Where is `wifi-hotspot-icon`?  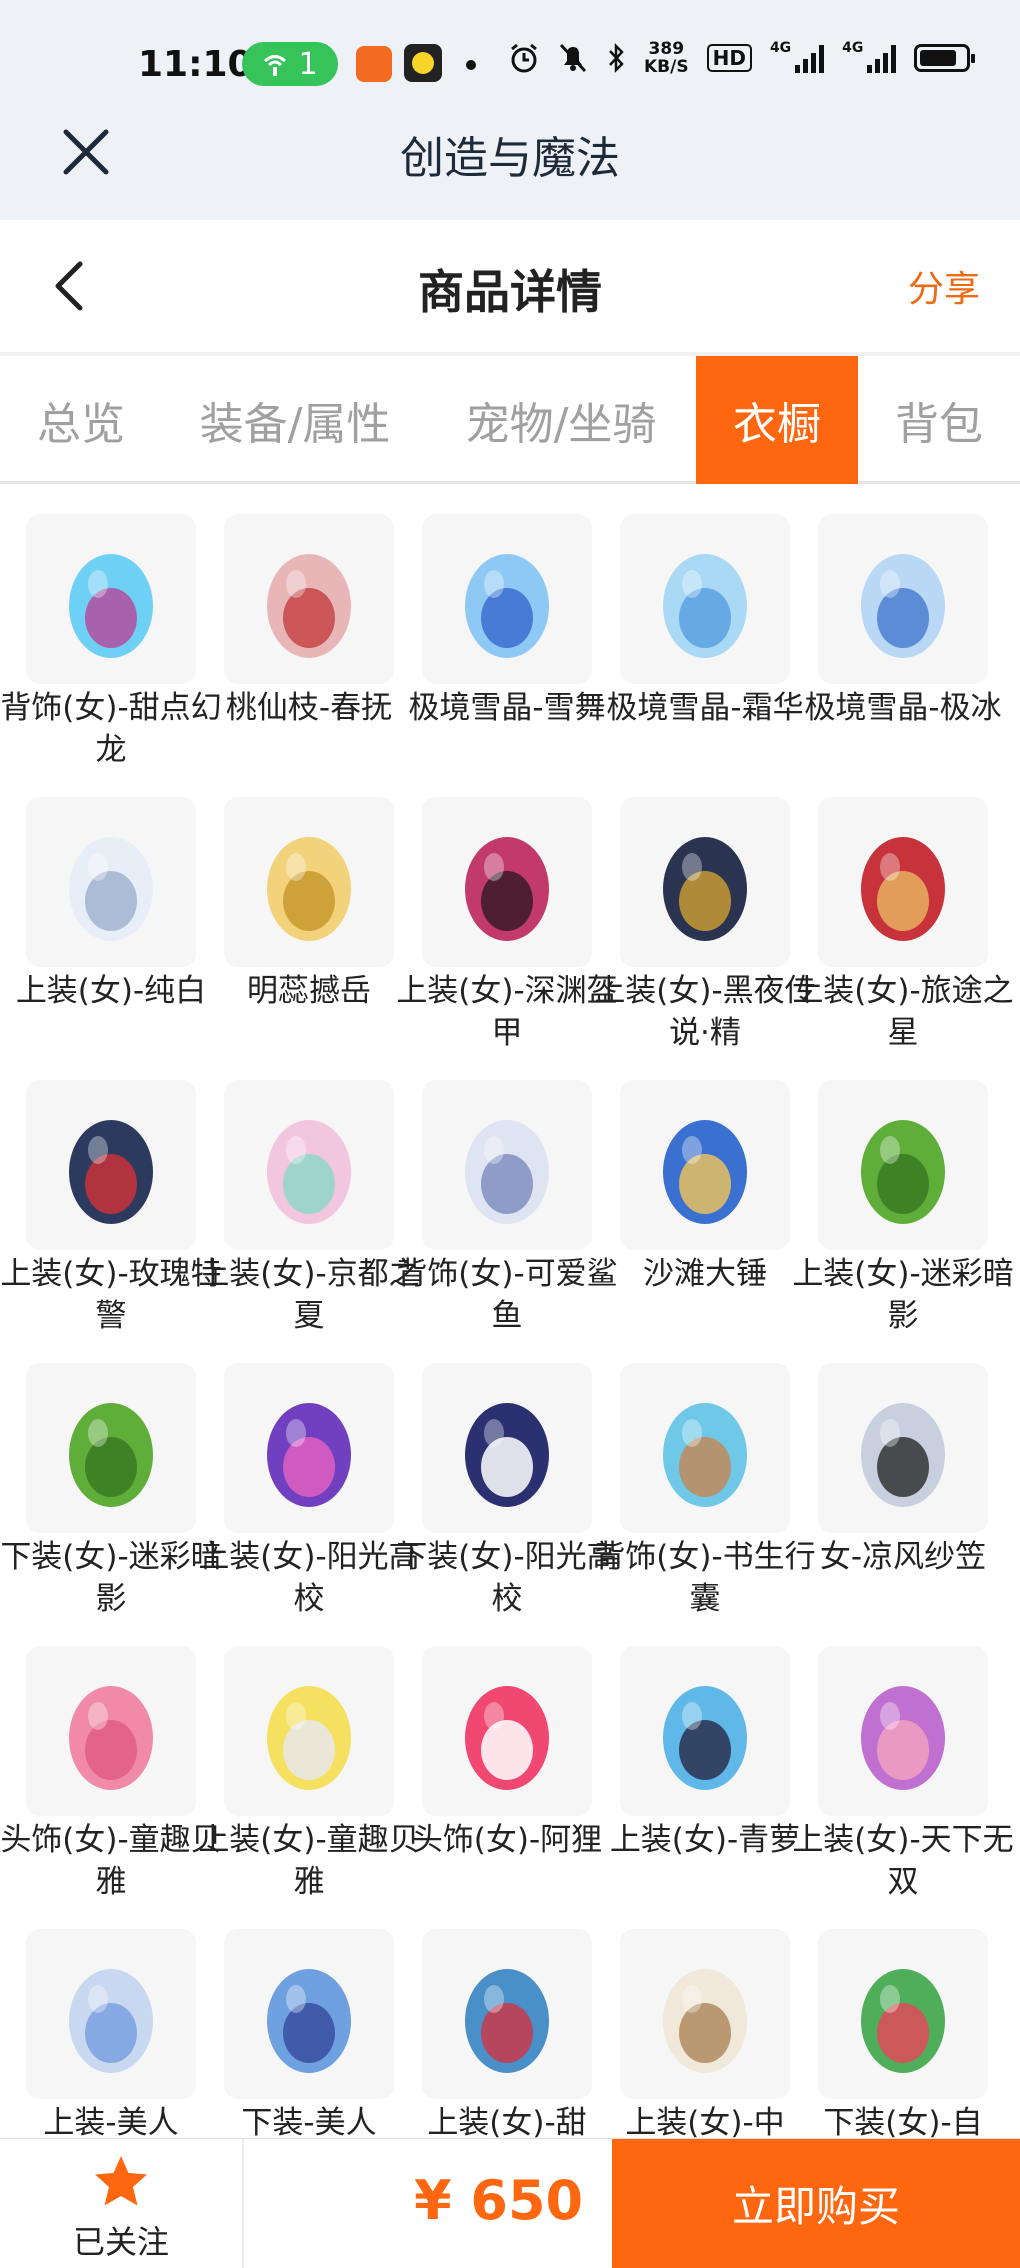 wifi-hotspot-icon is located at coordinates (275, 65).